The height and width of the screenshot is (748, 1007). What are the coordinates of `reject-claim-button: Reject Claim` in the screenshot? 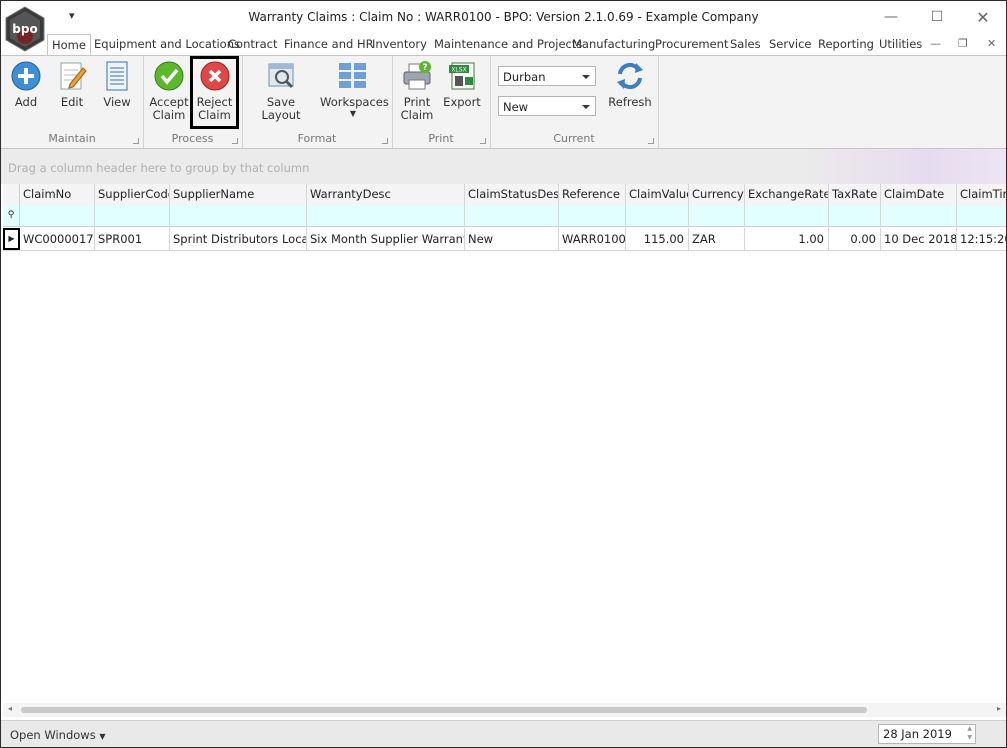 It's located at (214, 92).